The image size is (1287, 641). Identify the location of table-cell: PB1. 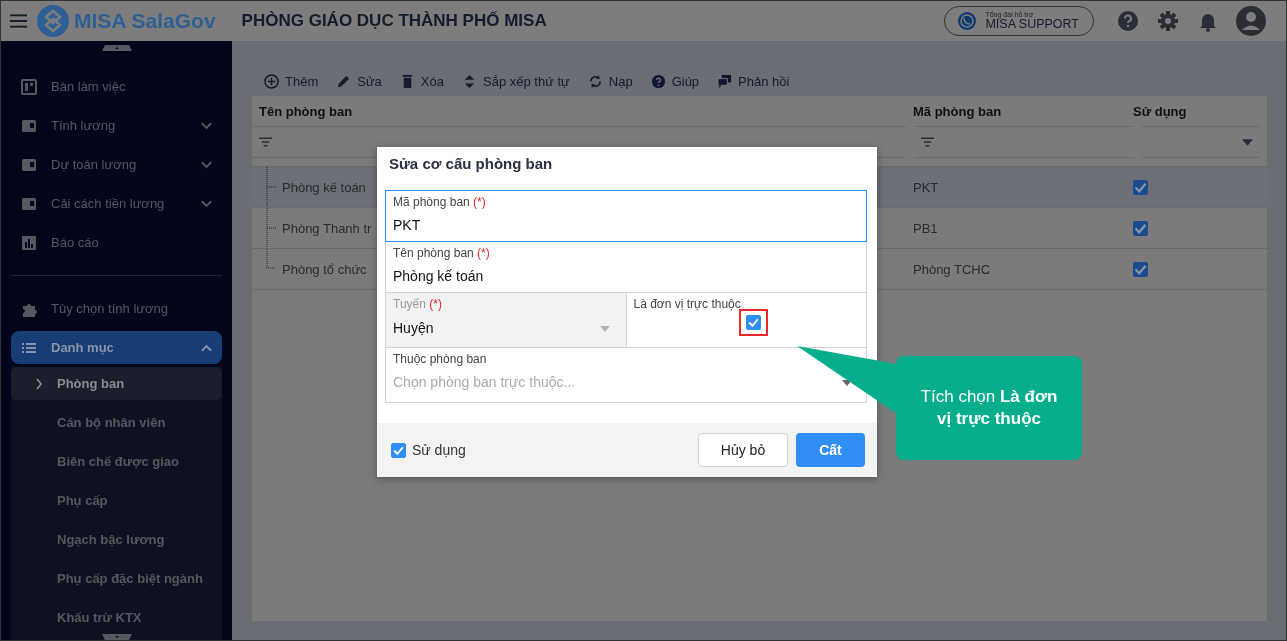
(925, 228).